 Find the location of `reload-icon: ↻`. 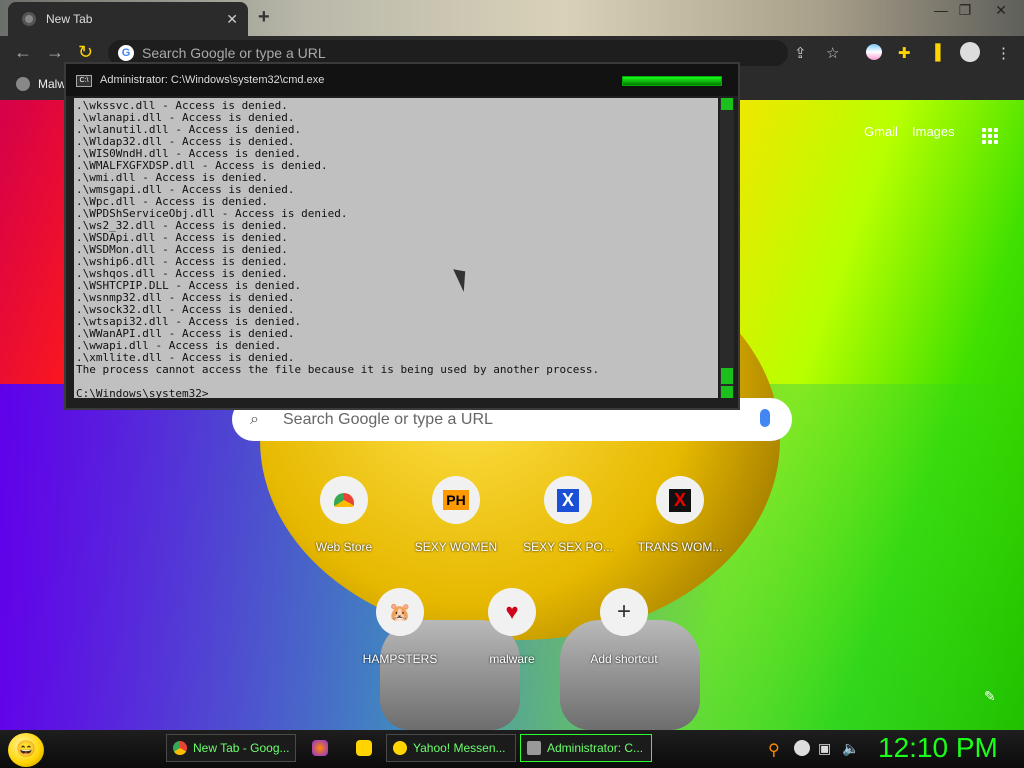

reload-icon: ↻ is located at coordinates (85, 52).